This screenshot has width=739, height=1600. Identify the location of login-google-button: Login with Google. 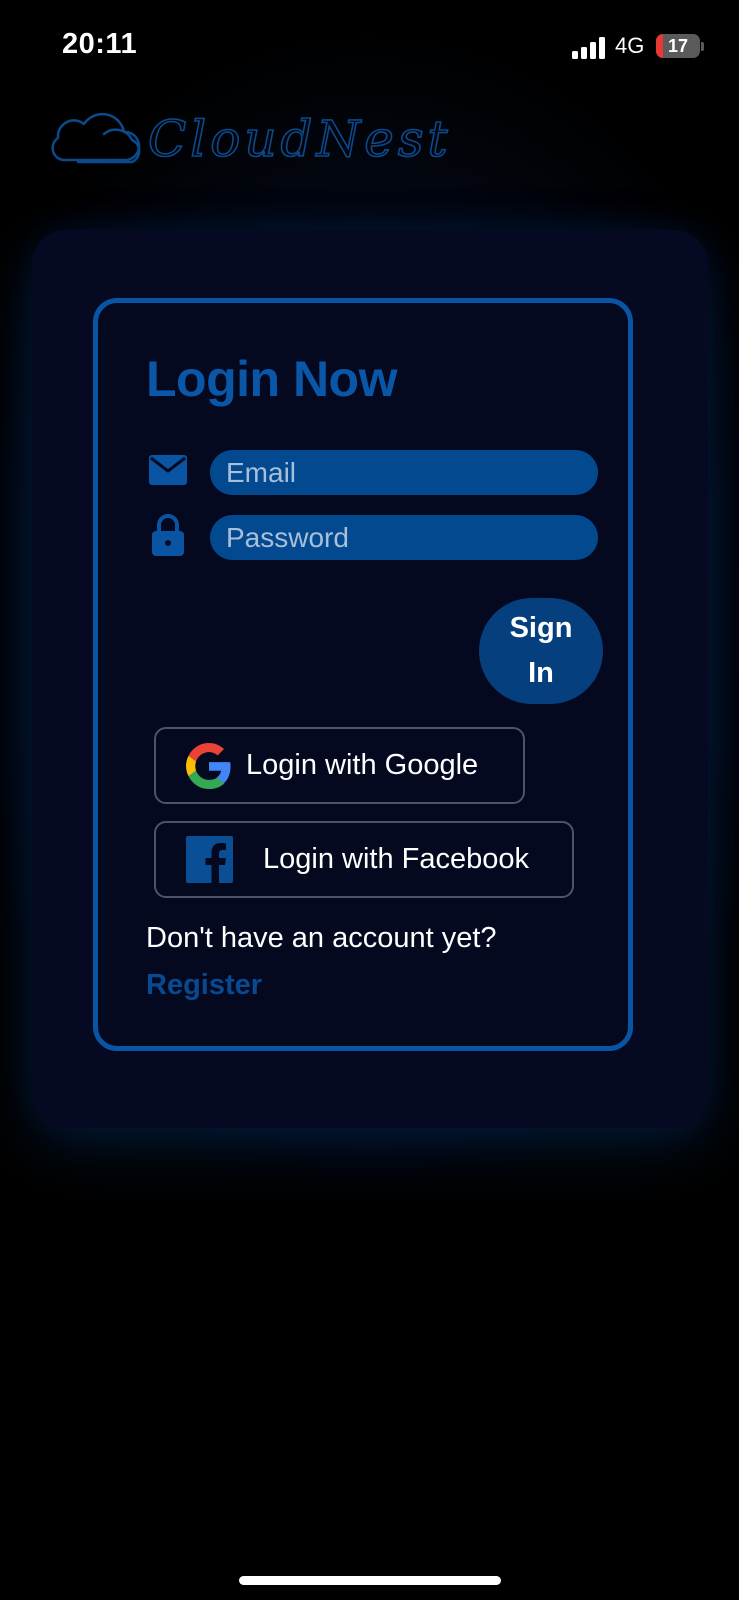
(339, 765).